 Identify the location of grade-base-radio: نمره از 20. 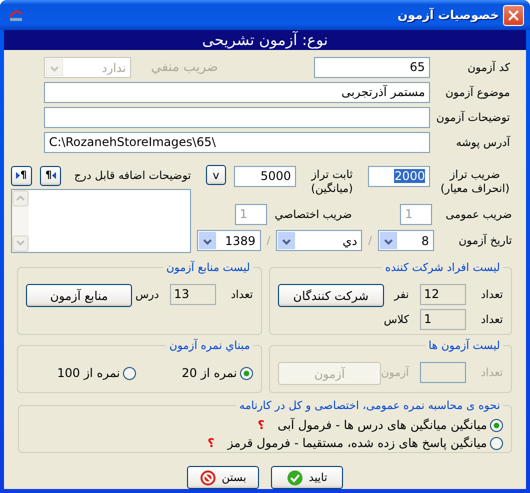
(198, 373).